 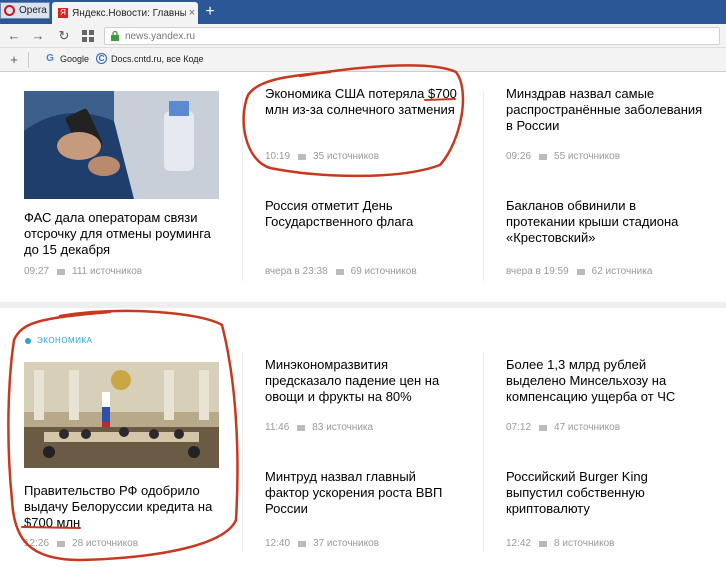 I want to click on forward-icon: →, so click(x=38, y=36).